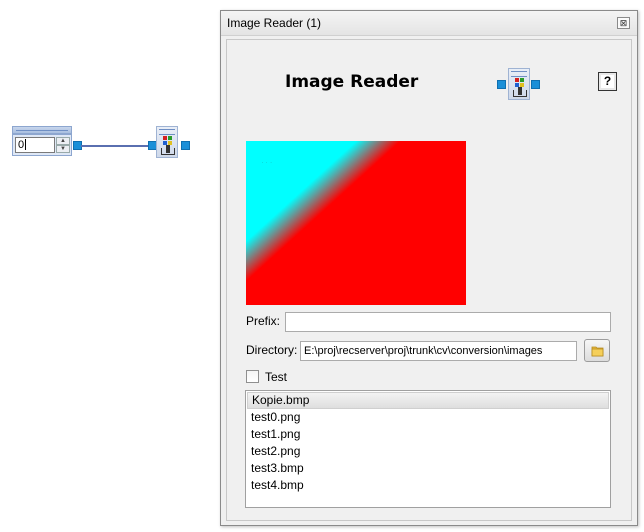 The image size is (644, 532). What do you see at coordinates (428, 417) in the screenshot?
I see `list-item: test0.png` at bounding box center [428, 417].